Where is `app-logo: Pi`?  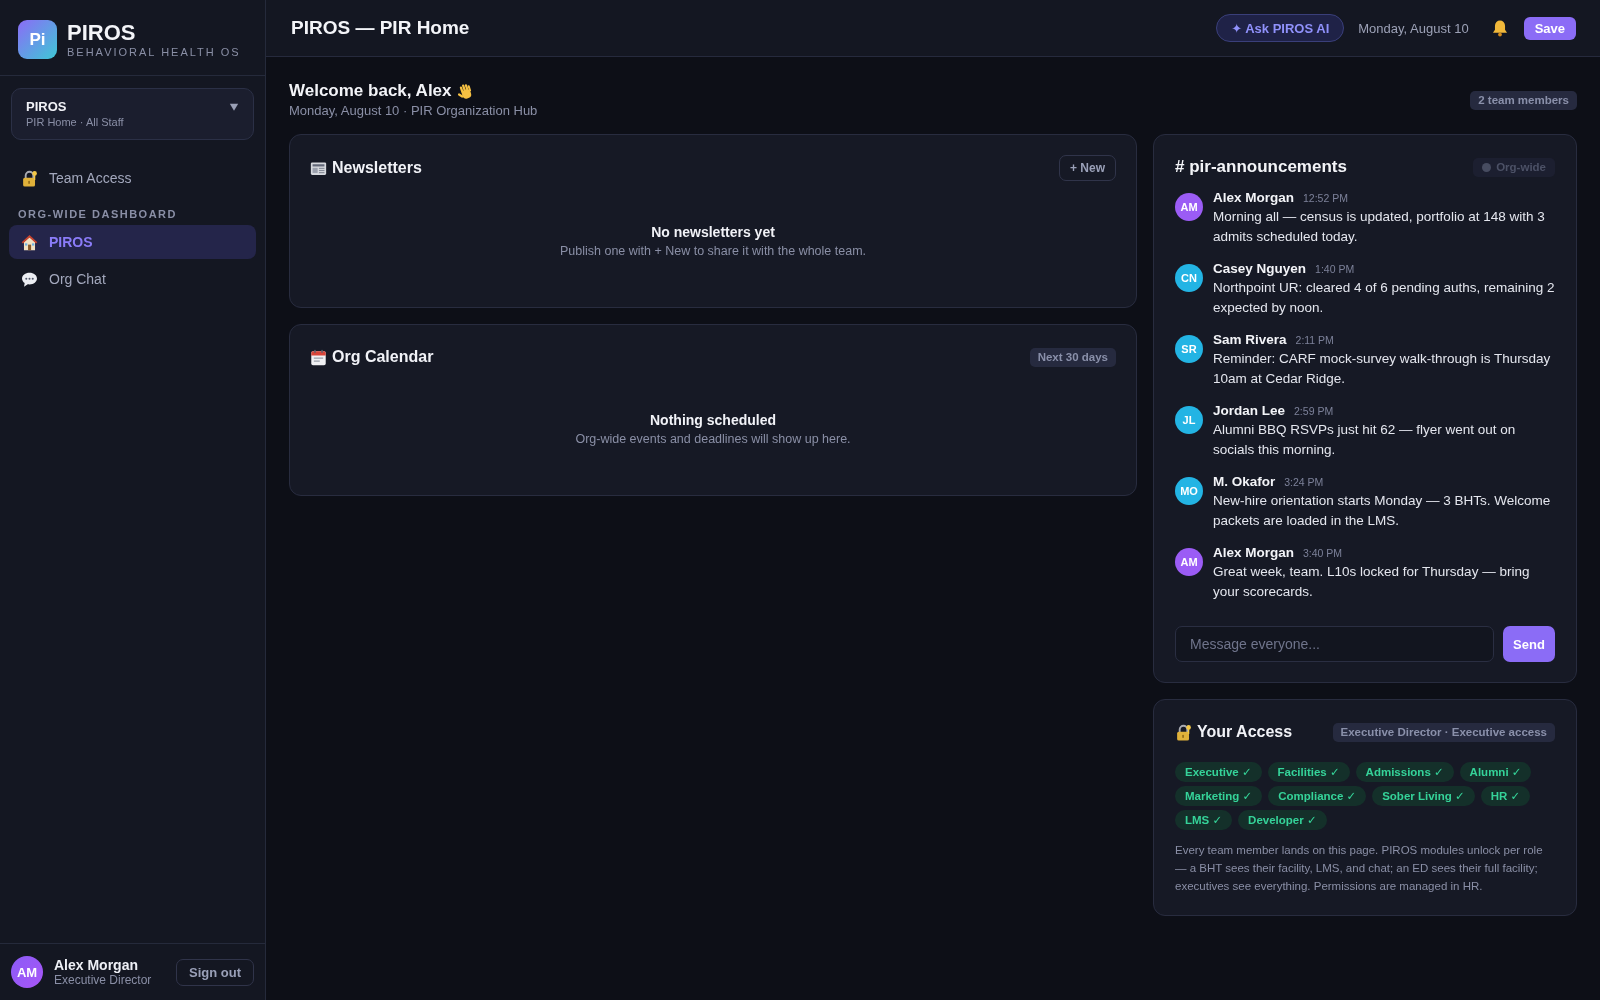 app-logo: Pi is located at coordinates (37, 39).